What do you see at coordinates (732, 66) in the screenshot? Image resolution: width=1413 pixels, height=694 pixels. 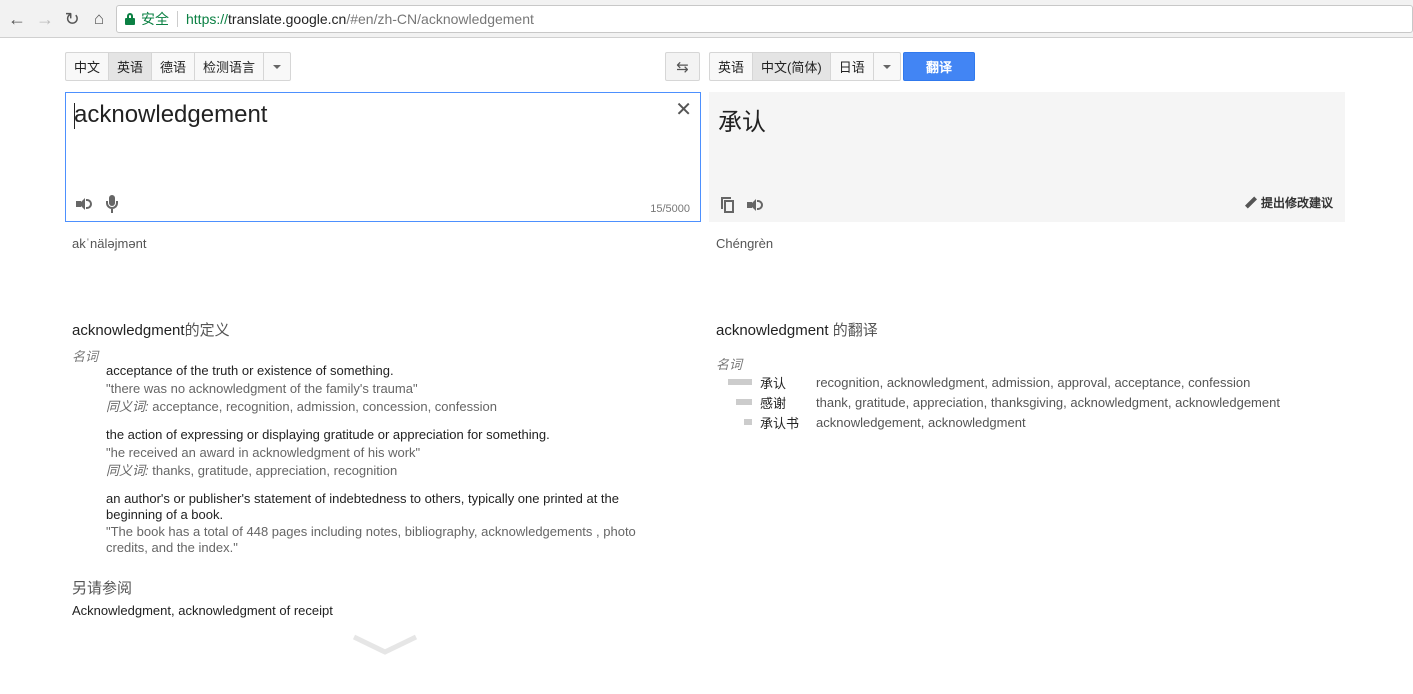 I see `target-lang-english: 英语` at bounding box center [732, 66].